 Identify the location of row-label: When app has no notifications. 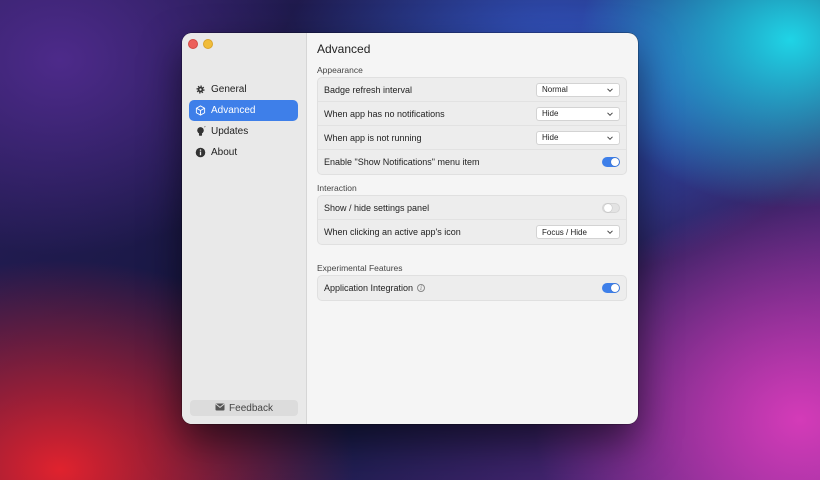
(384, 113).